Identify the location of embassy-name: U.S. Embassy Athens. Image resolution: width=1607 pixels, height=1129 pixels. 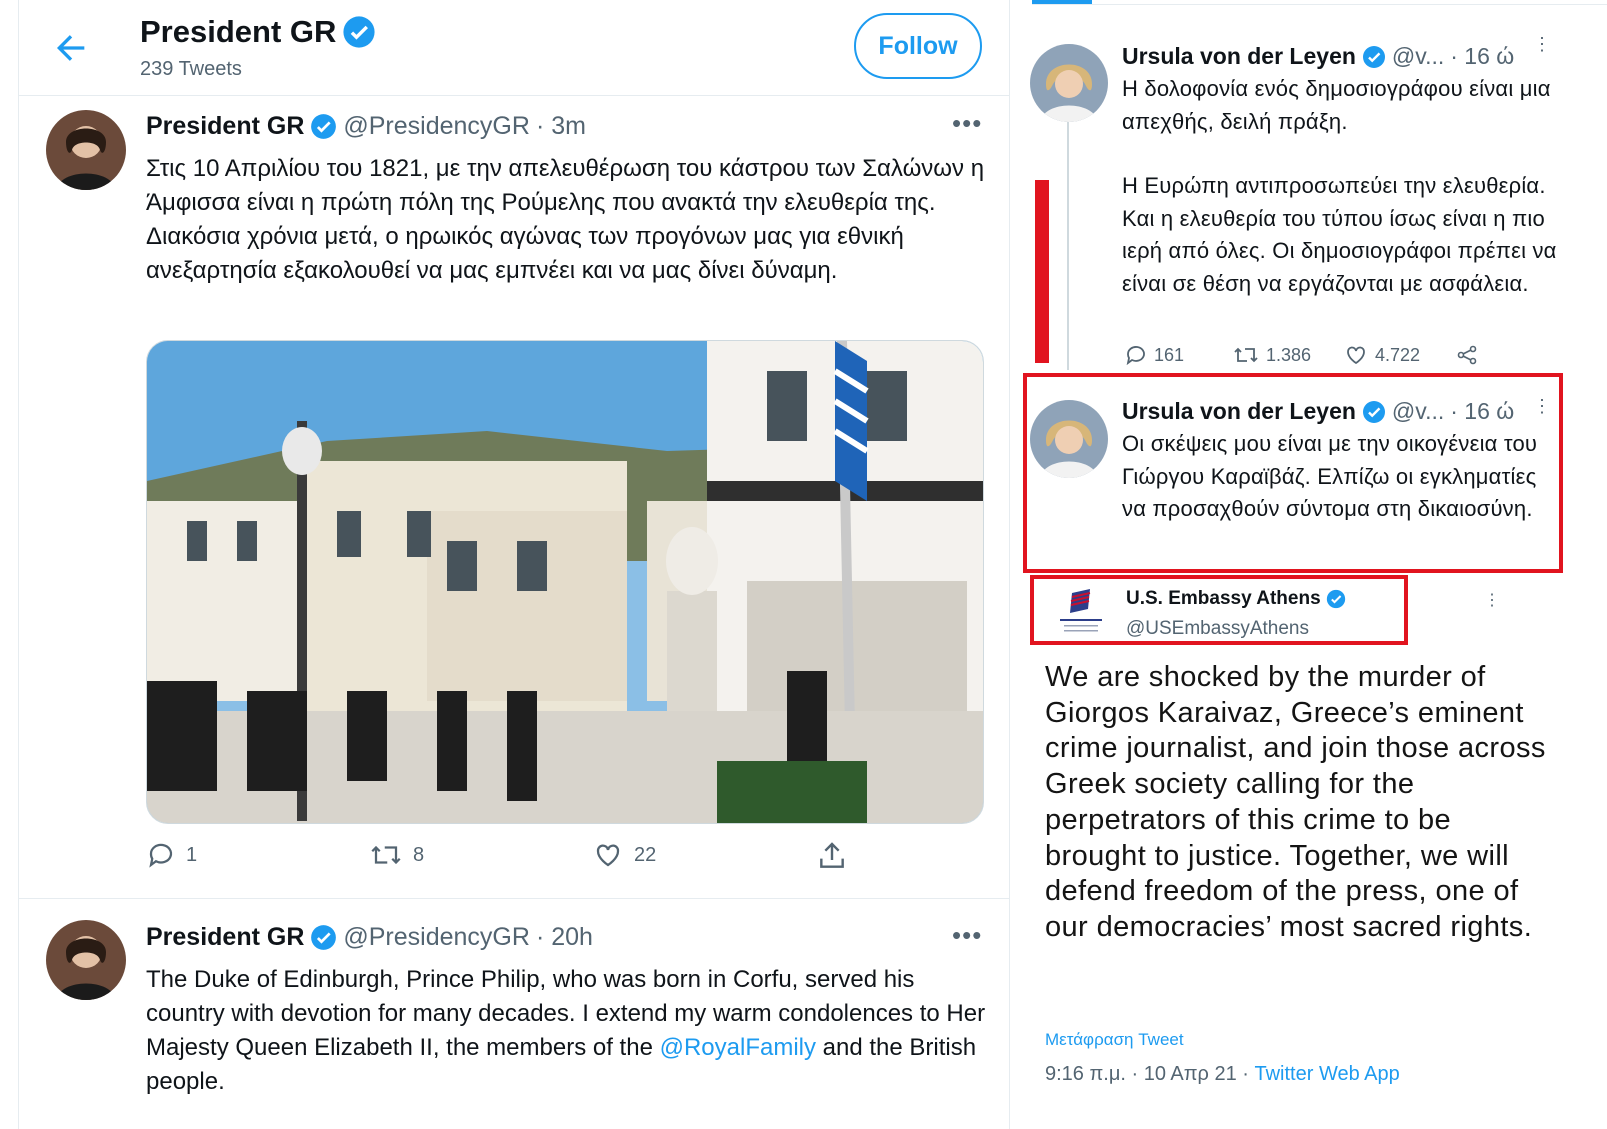
(1236, 599).